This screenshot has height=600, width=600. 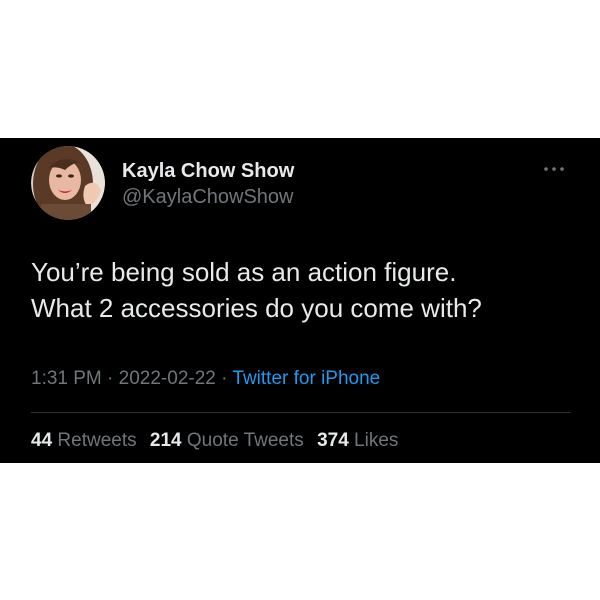 I want to click on tweet-stats: 44 Retweets 214 Quote Tweets 374 Likes, so click(x=218, y=441).